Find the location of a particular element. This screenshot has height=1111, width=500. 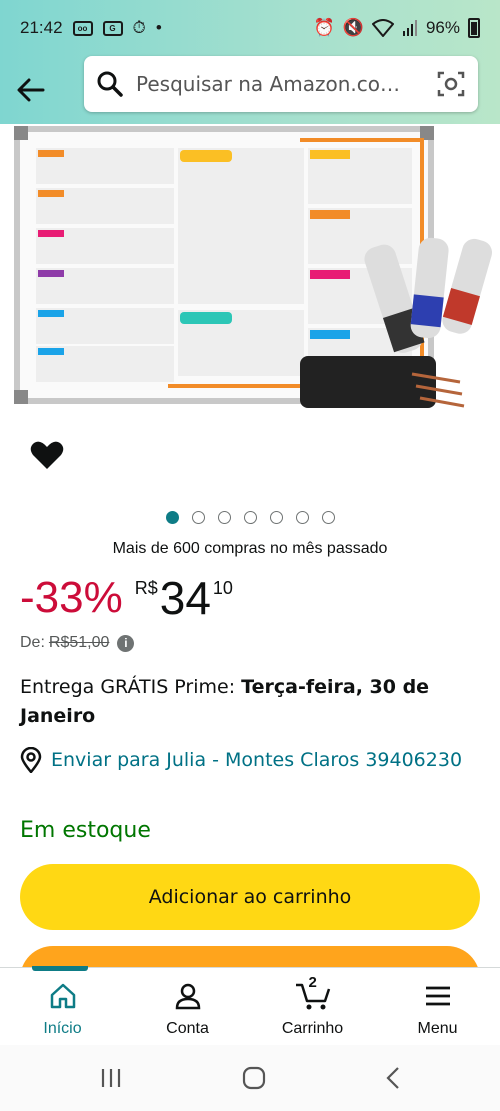

battery-icon is located at coordinates (474, 28).